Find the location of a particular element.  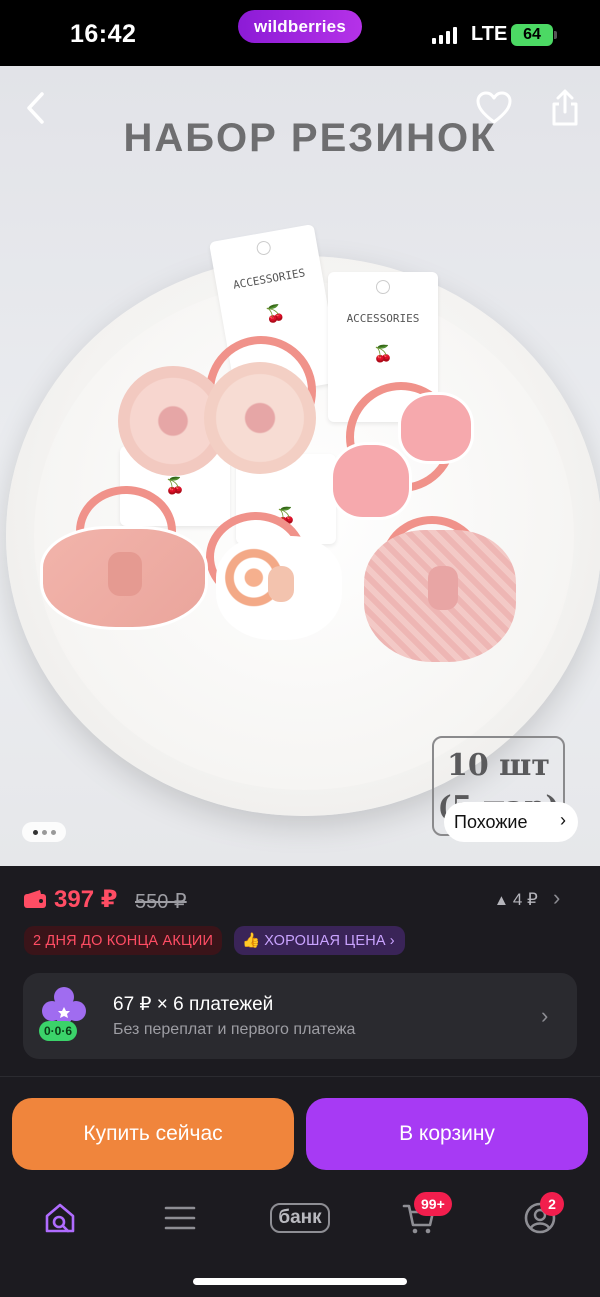

favorite-heart-icon is located at coordinates (494, 108).